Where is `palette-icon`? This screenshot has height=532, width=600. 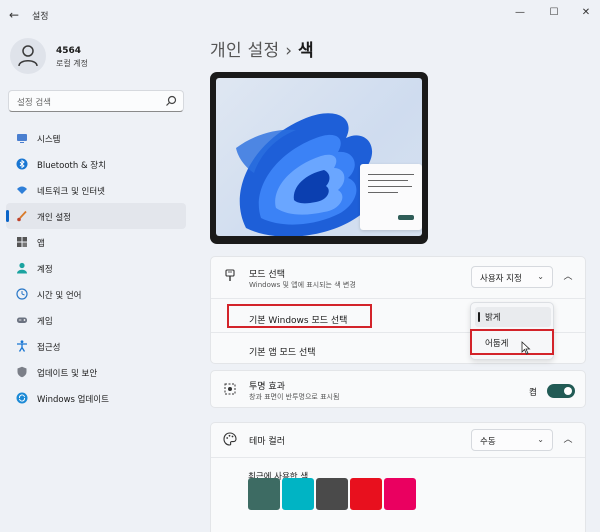 palette-icon is located at coordinates (230, 439).